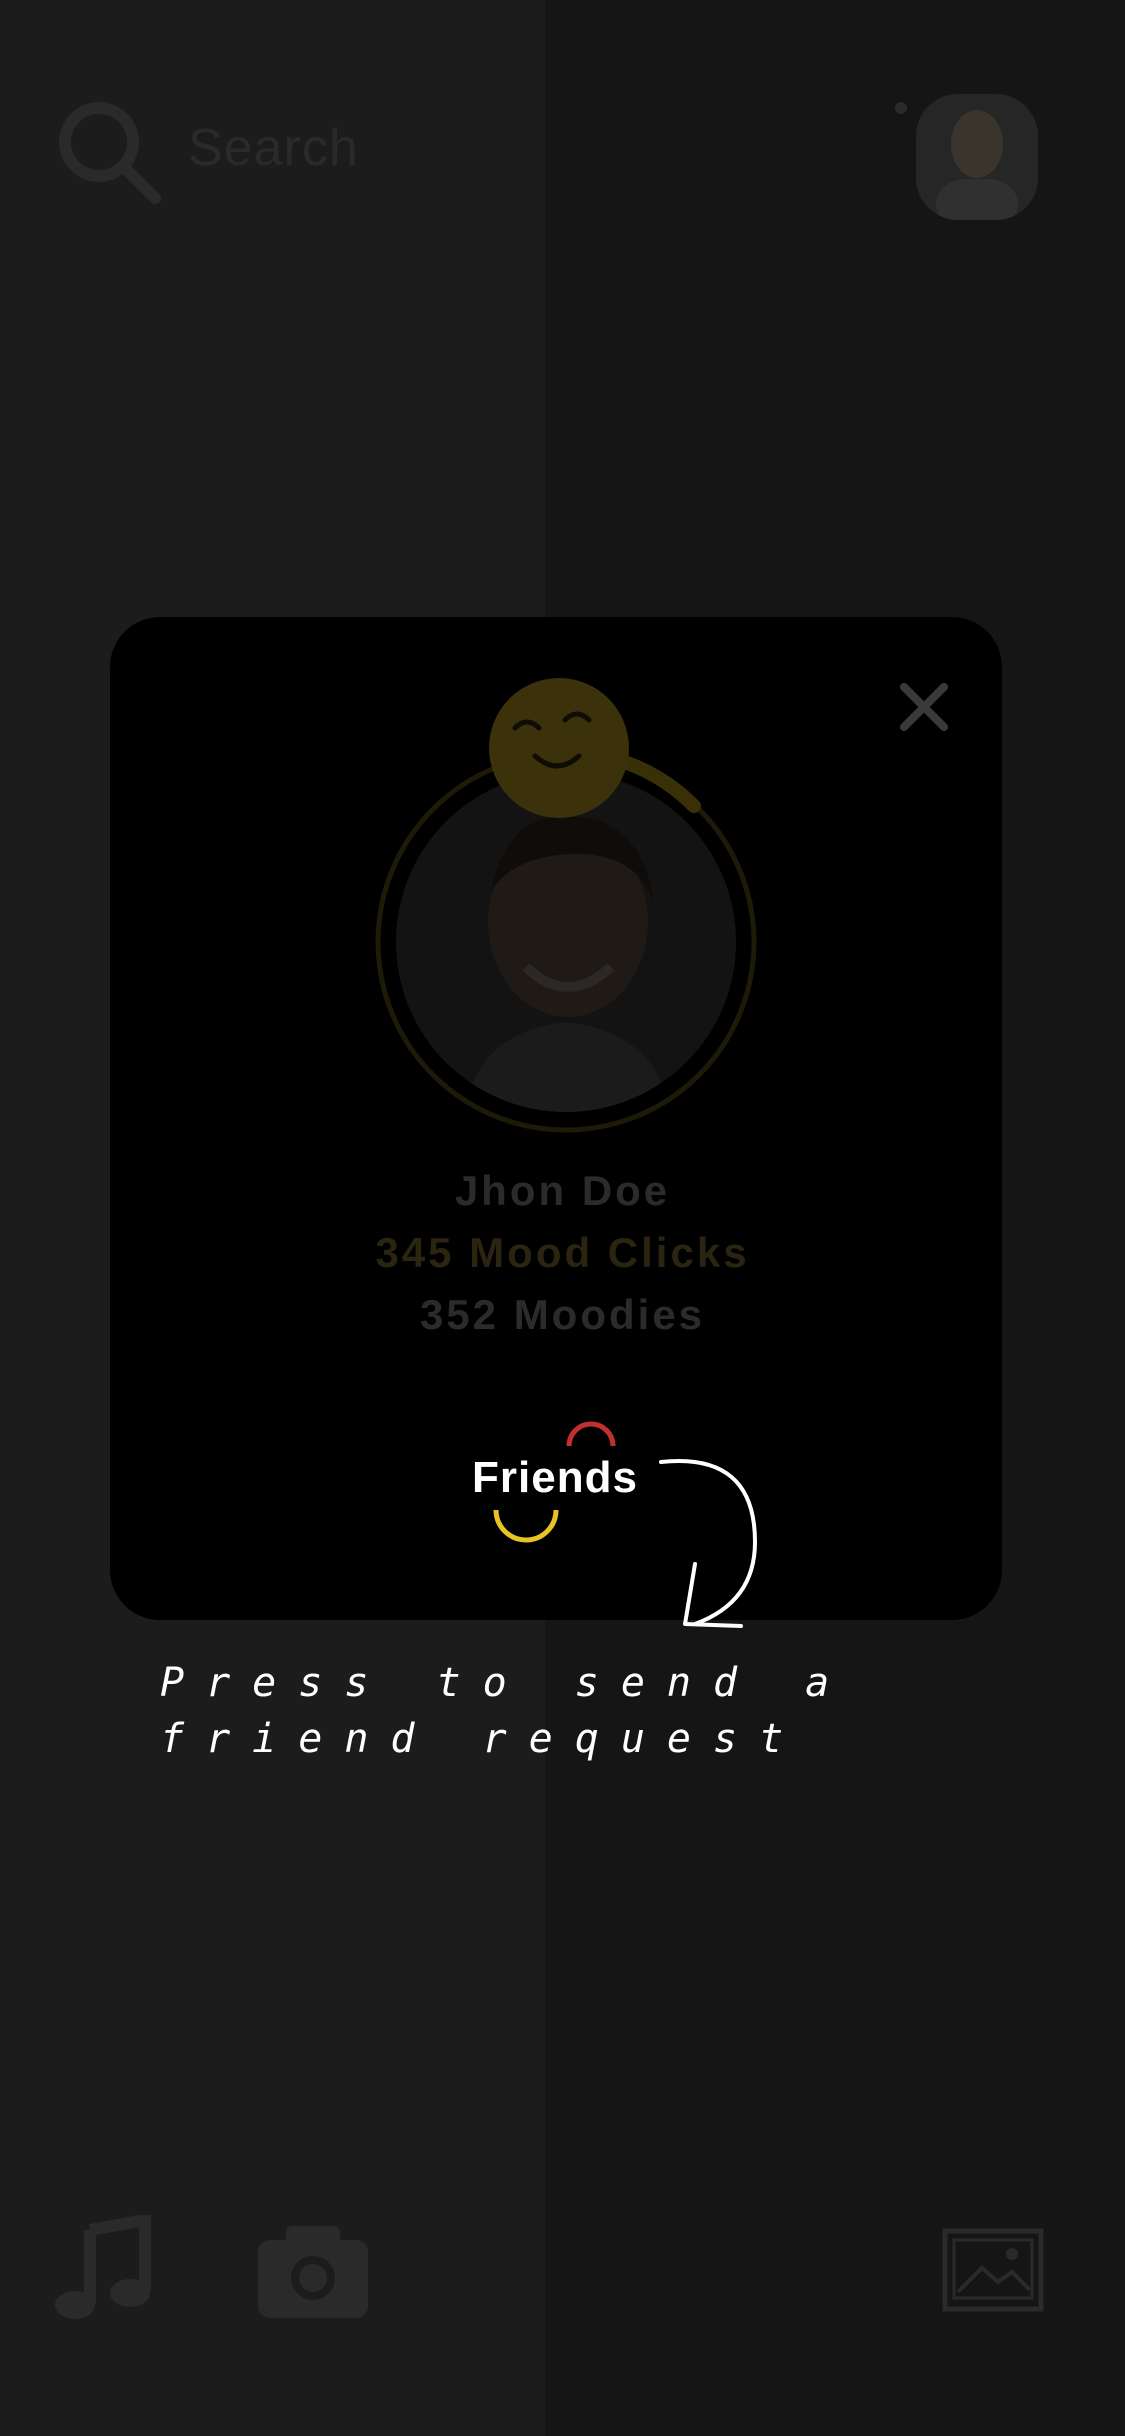 This screenshot has height=2436, width=1125. What do you see at coordinates (591, 1434) in the screenshot?
I see `friends-arc-top-icon` at bounding box center [591, 1434].